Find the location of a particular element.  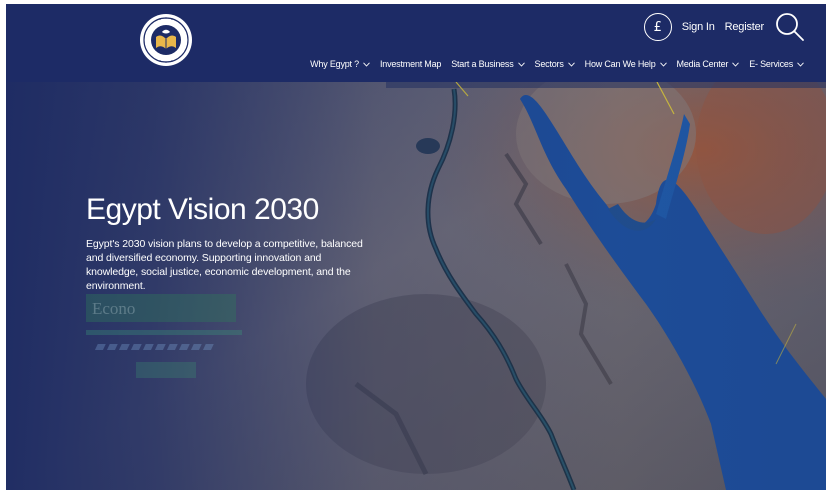

nav-e-services: E- Services is located at coordinates (776, 64).